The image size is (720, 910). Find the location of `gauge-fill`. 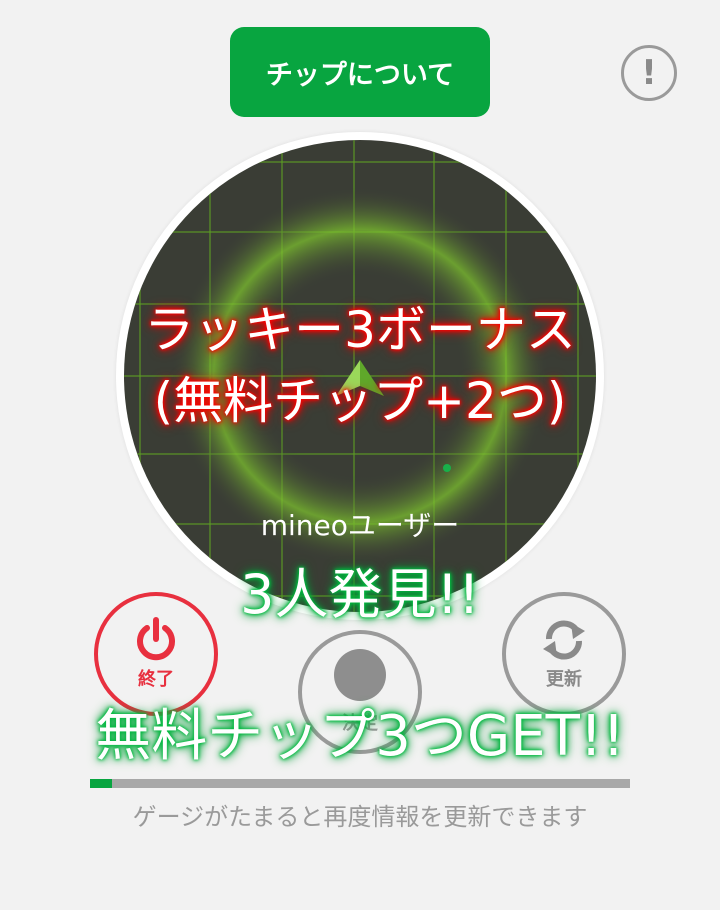

gauge-fill is located at coordinates (101, 783).